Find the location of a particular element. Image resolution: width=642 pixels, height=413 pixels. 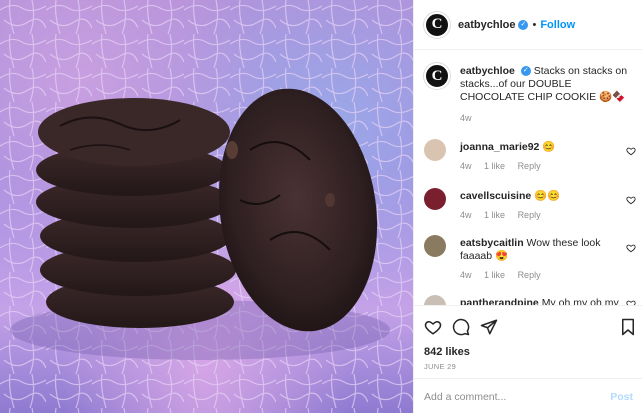

post-actions: 842 likes JUNE 29 Add a comment... Post is located at coordinates (528, 359).